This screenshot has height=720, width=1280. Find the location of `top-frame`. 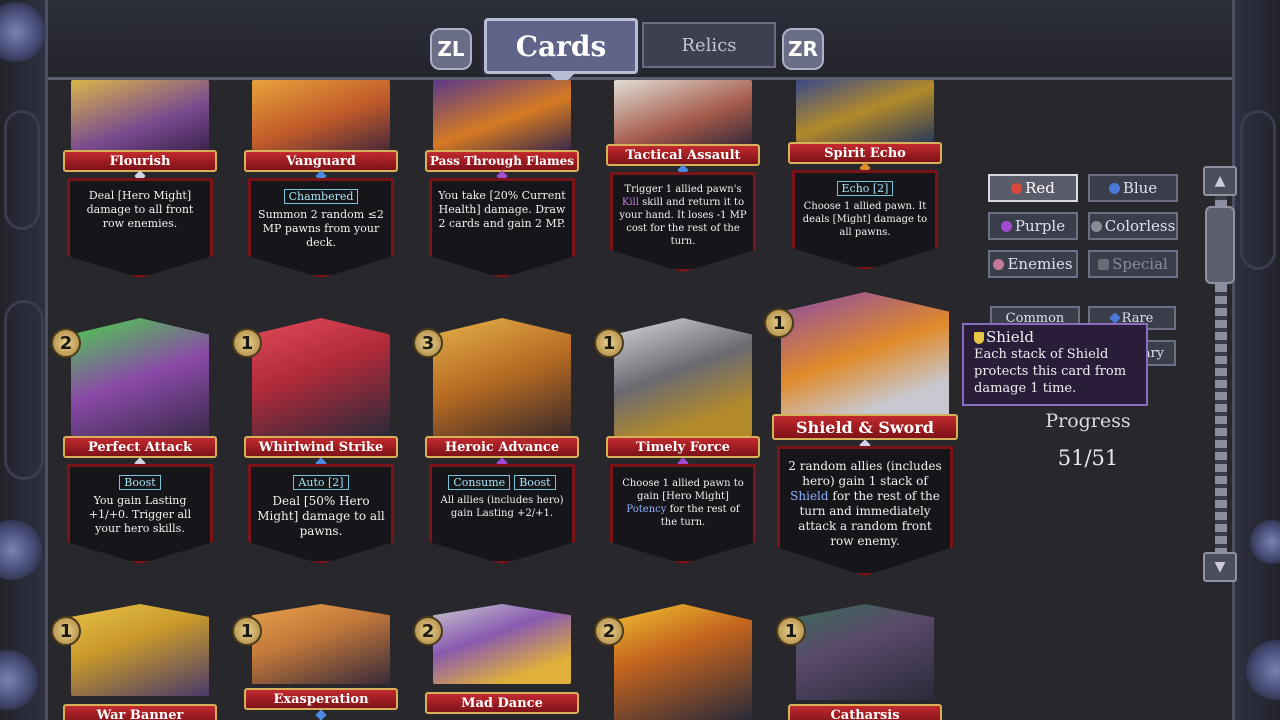

top-frame is located at coordinates (640, 40).